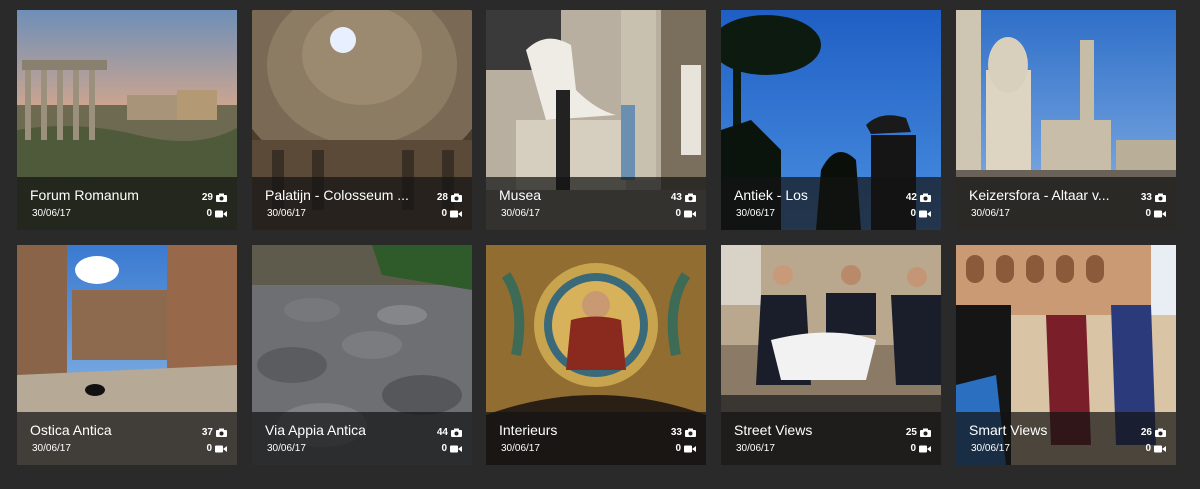 The width and height of the screenshot is (1200, 489). I want to click on album-tile-via-appia-antica: Via Appia Antica 30/06/17 44 0, so click(362, 355).